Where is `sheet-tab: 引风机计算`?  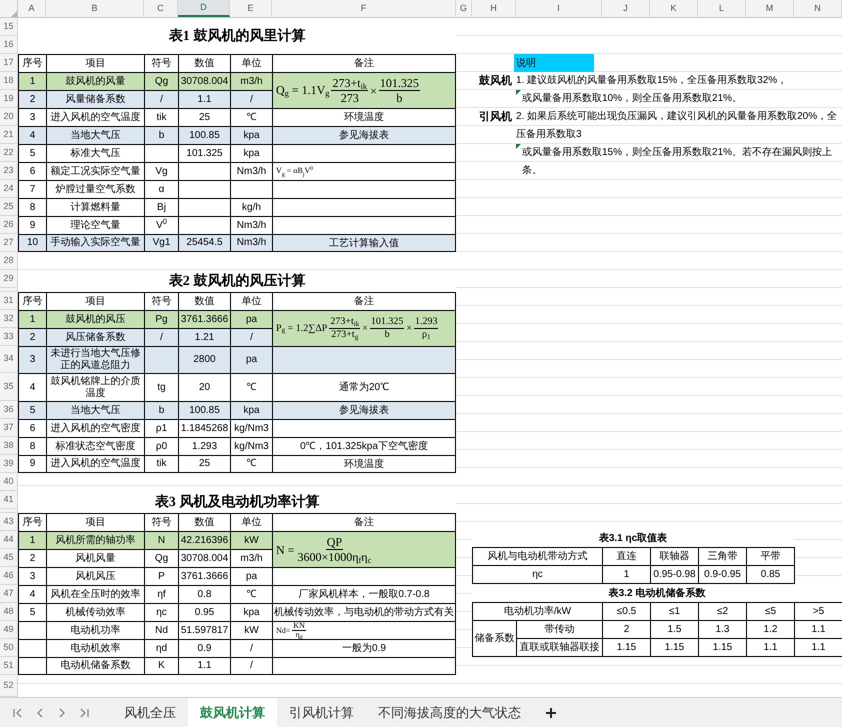
sheet-tab: 引风机计算 is located at coordinates (321, 712).